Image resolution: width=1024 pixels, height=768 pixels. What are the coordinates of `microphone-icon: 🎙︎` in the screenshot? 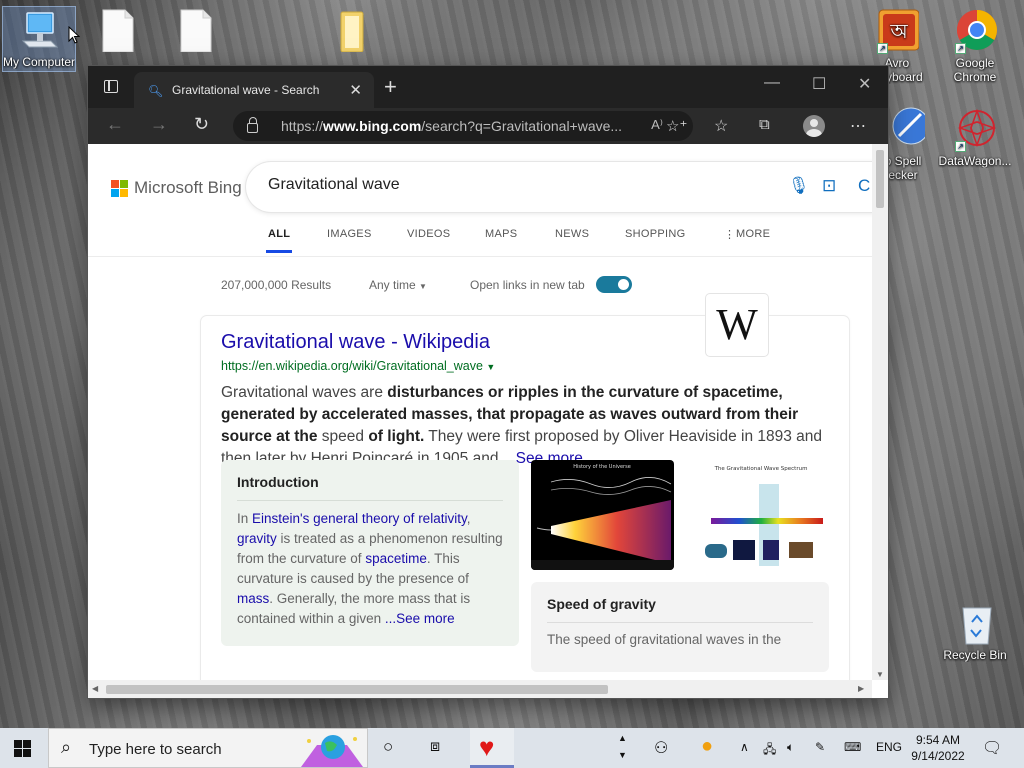 It's located at (799, 186).